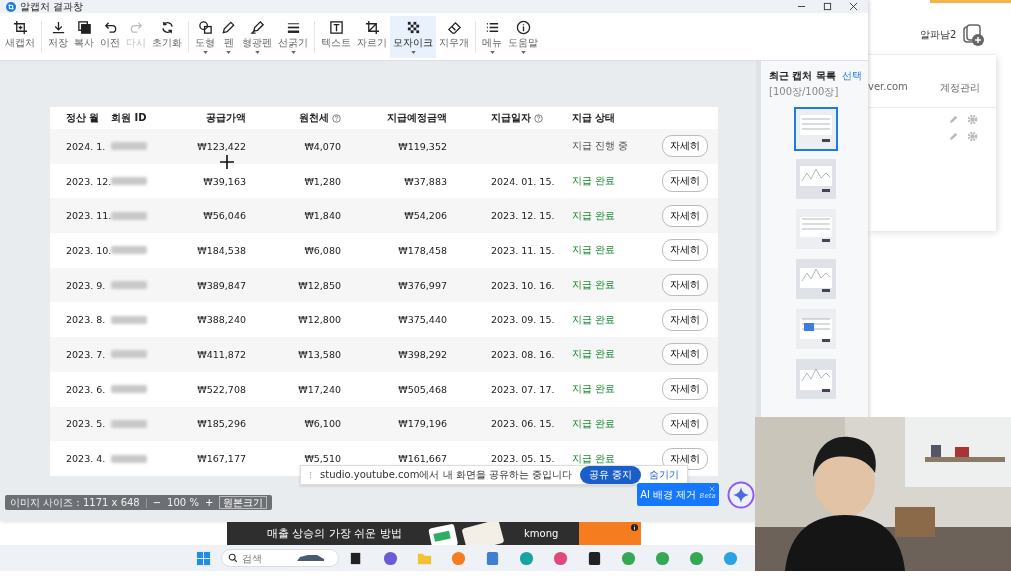 The width and height of the screenshot is (1011, 583). What do you see at coordinates (157, 502) in the screenshot?
I see `zoom-out-button: −` at bounding box center [157, 502].